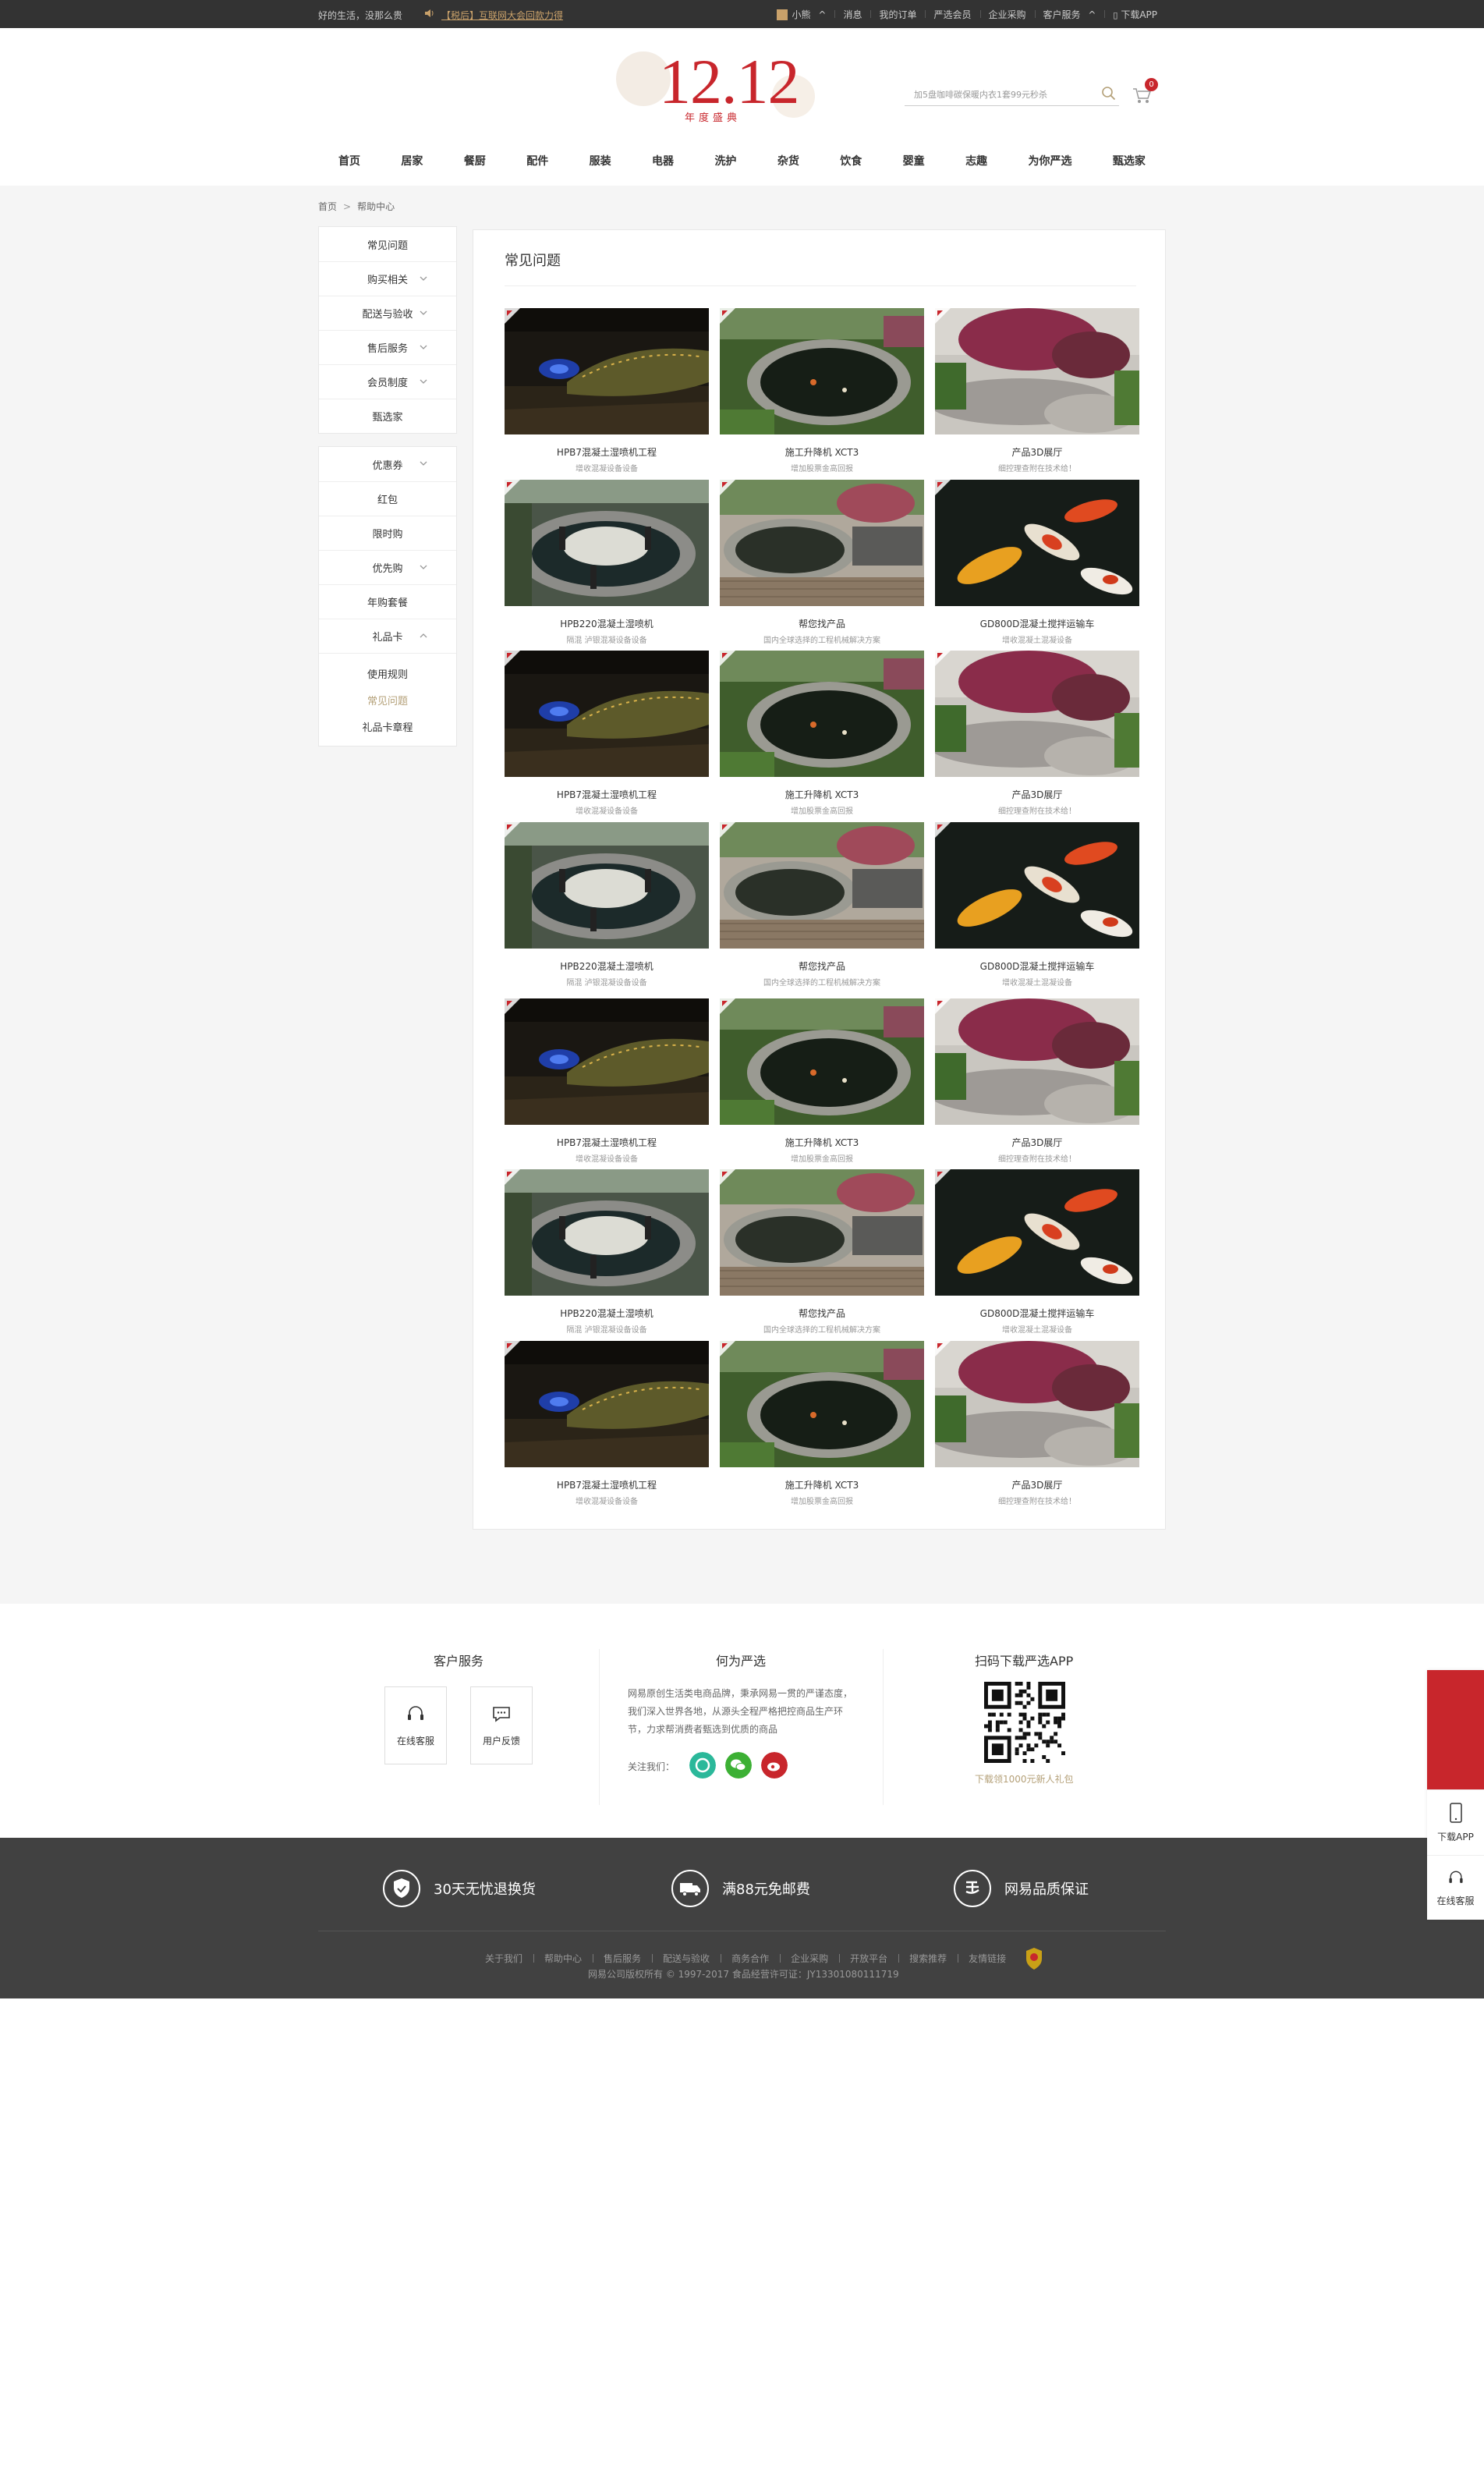 This screenshot has height=2486, width=1484. I want to click on nav-item: 洗护, so click(725, 161).